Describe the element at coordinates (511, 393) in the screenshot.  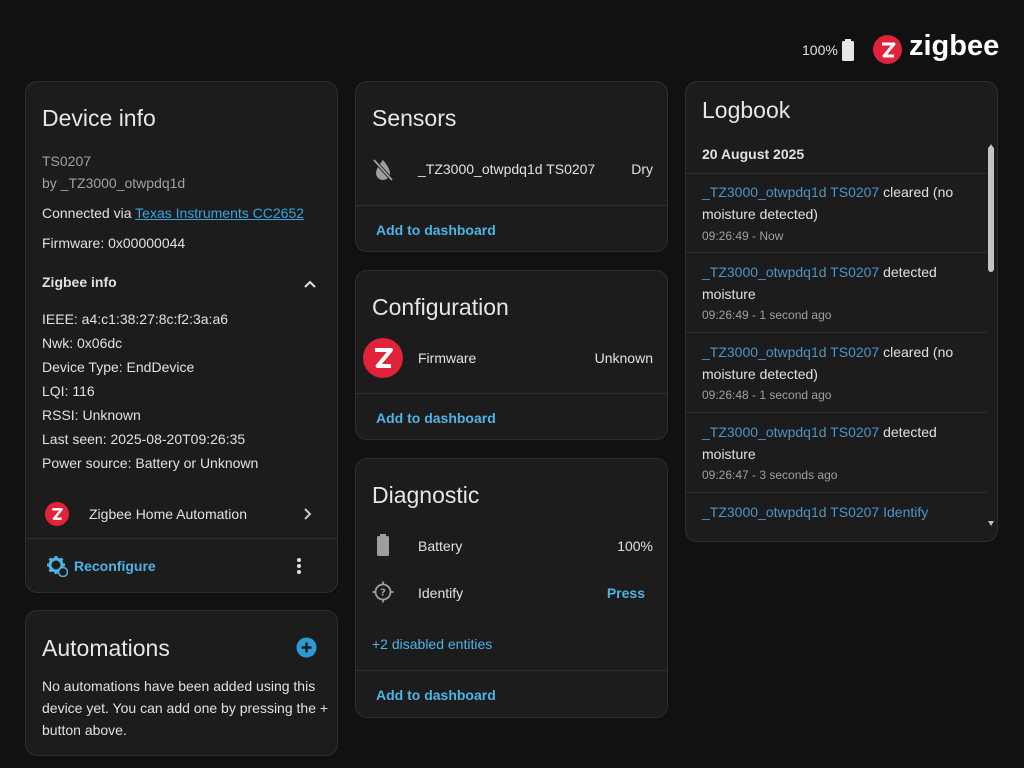
I see `configuration-divider` at that location.